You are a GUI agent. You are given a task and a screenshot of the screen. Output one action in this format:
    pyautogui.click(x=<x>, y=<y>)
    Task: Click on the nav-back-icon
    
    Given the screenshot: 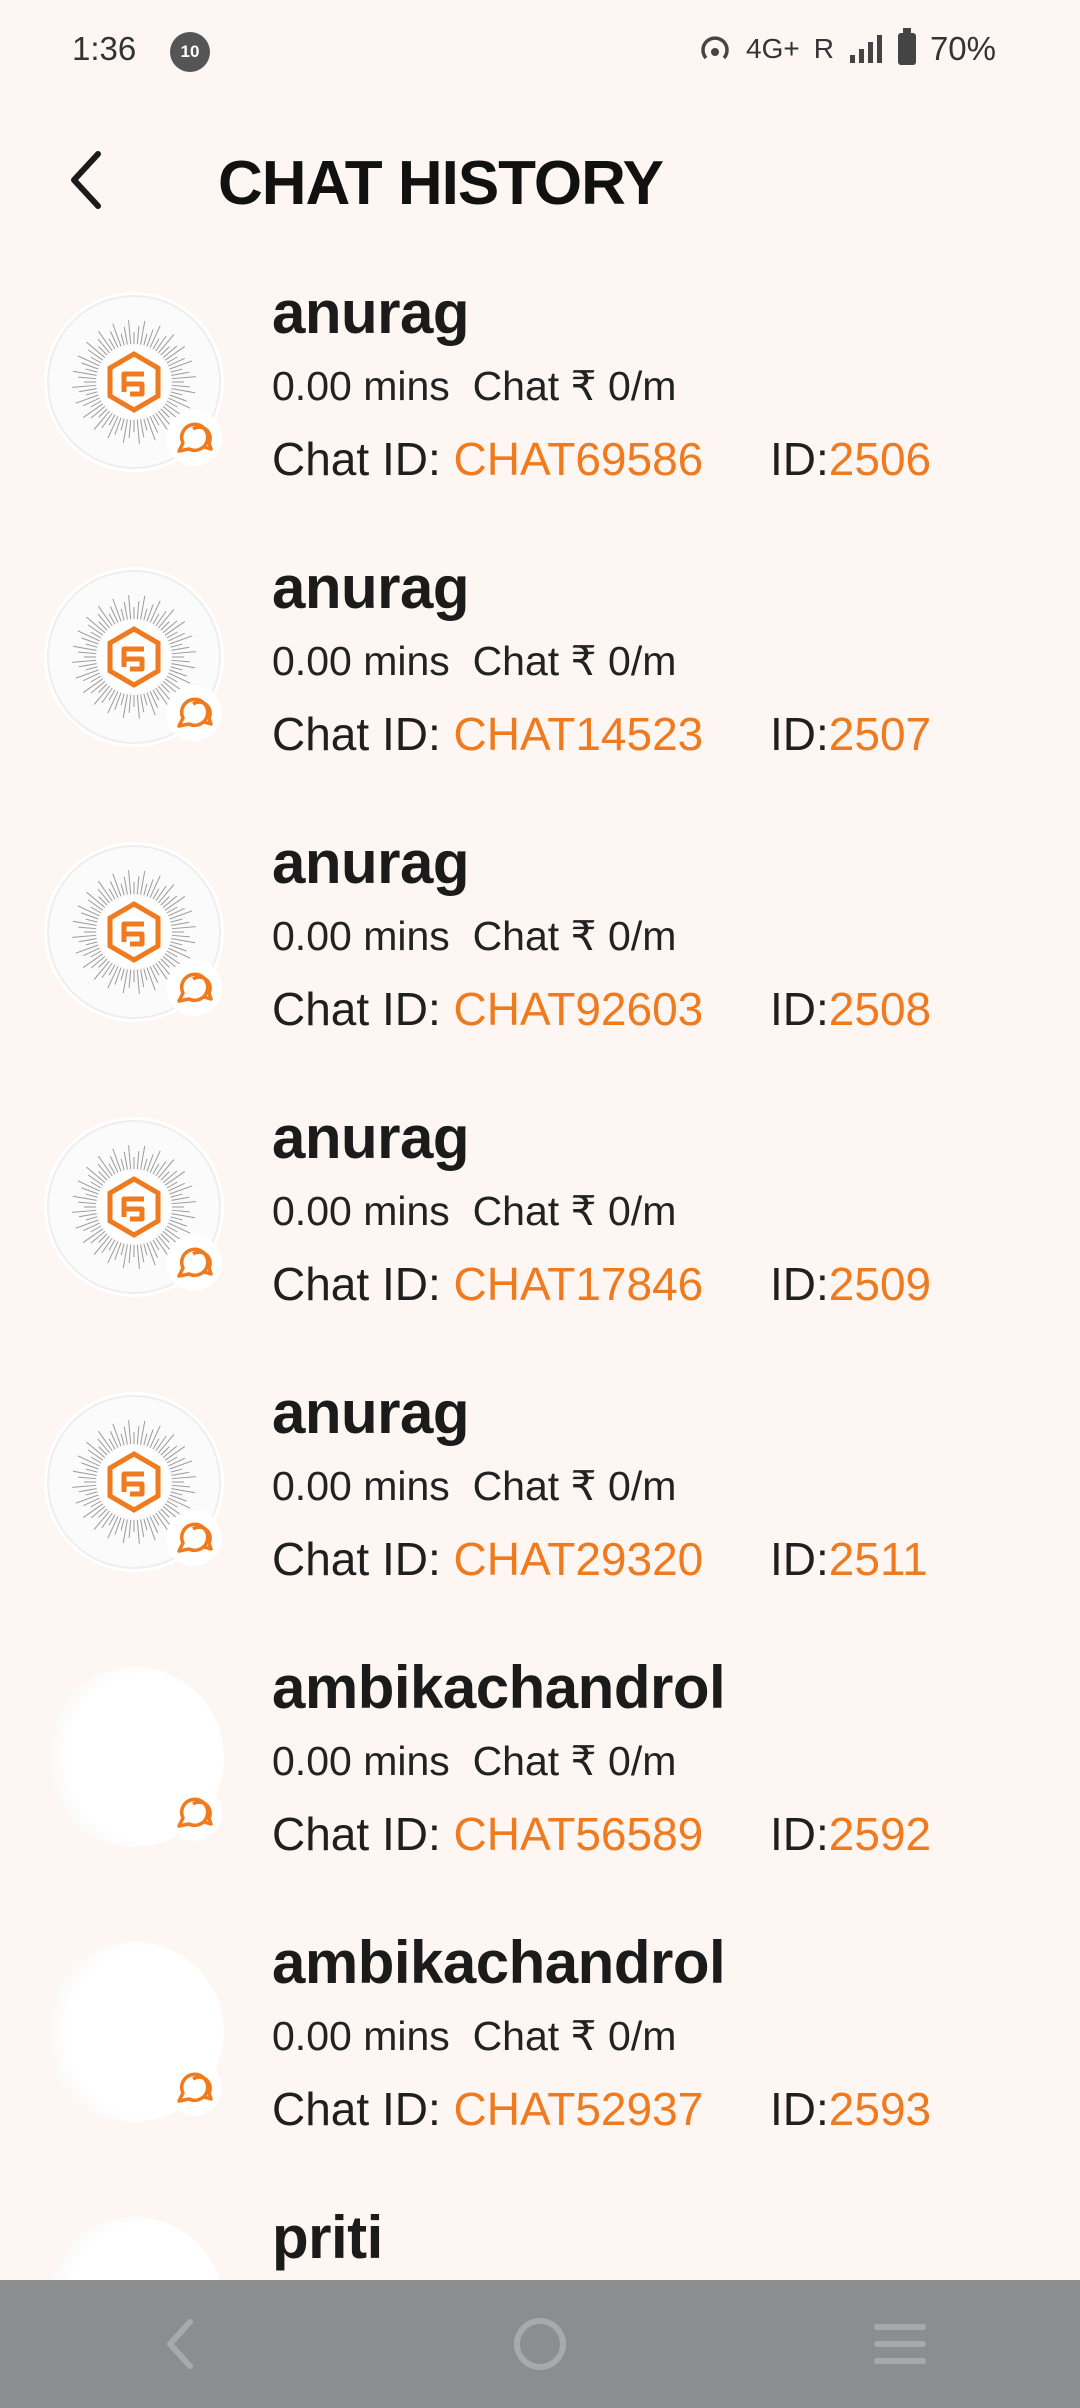 What is the action you would take?
    pyautogui.click(x=180, y=2344)
    